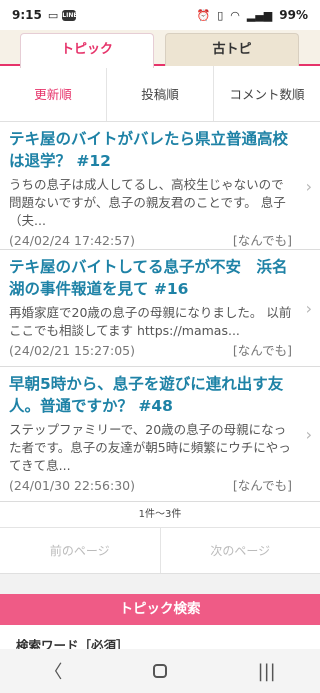 The height and width of the screenshot is (693, 320). I want to click on sort-comment-count: コメント数順, so click(267, 93).